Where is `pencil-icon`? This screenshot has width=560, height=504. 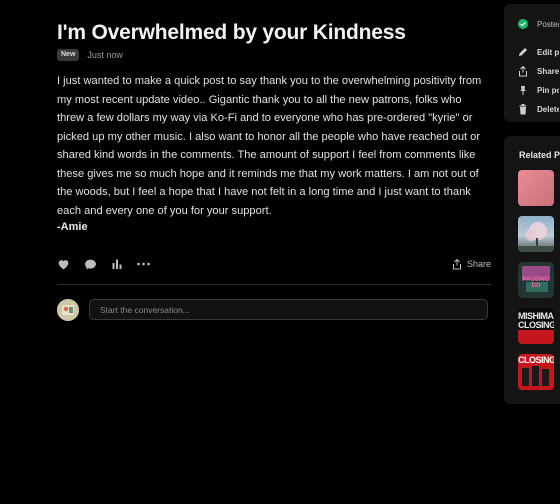 pencil-icon is located at coordinates (523, 52).